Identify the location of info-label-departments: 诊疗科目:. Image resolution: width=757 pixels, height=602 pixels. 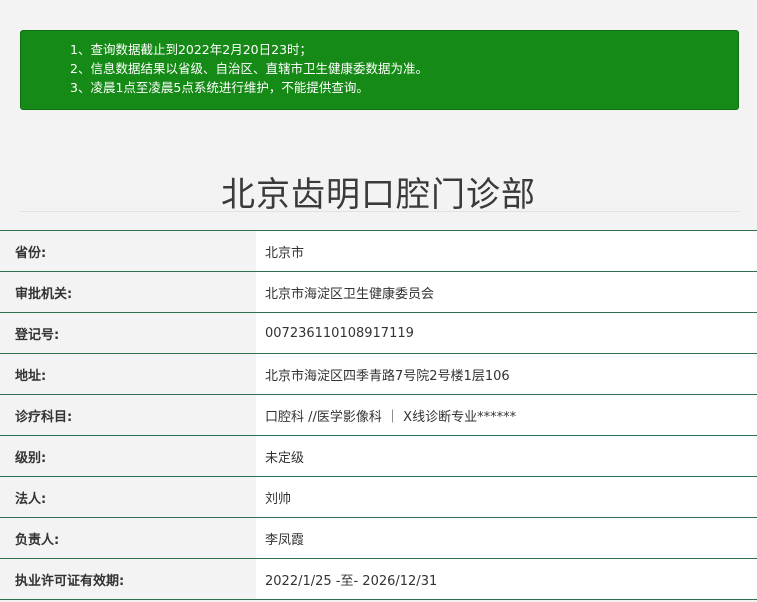
(128, 415).